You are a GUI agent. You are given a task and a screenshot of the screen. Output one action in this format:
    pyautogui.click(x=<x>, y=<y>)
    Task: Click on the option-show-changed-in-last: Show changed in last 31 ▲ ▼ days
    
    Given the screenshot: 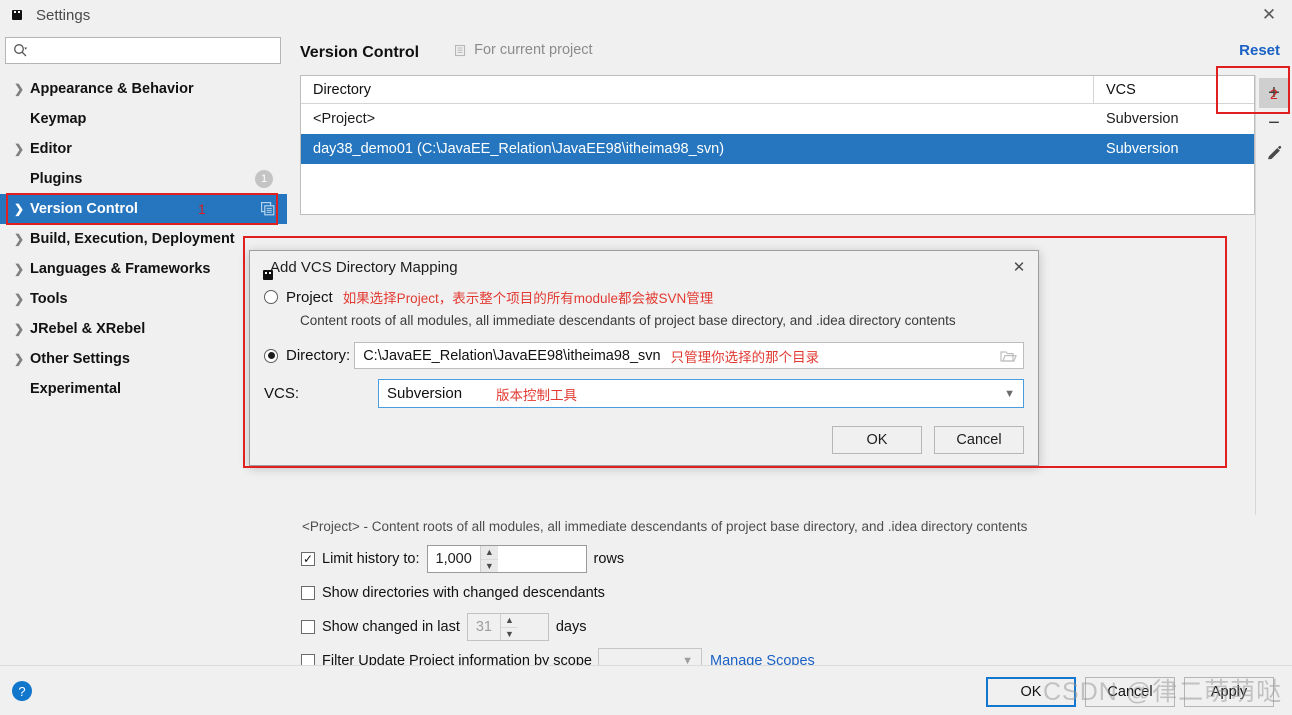 What is the action you would take?
    pyautogui.click(x=558, y=627)
    